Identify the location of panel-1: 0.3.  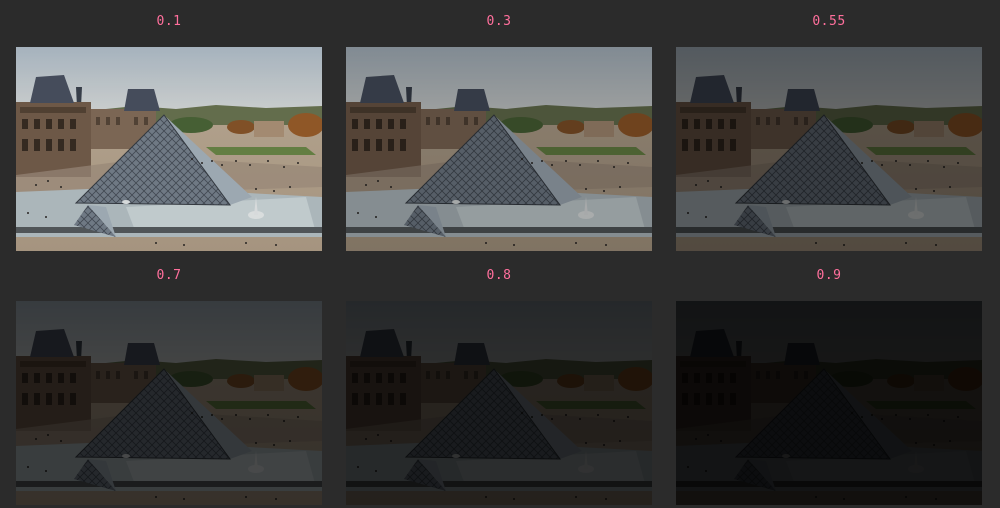
(499, 131).